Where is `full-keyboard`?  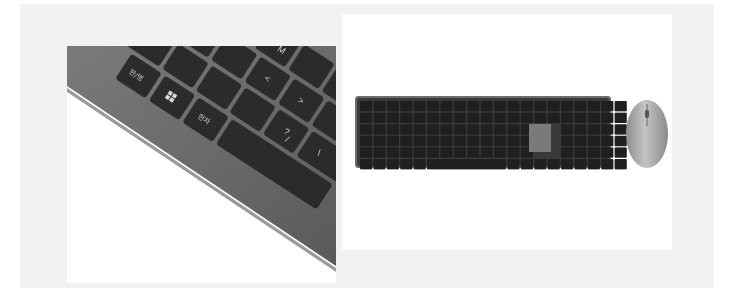 full-keyboard is located at coordinates (491, 133).